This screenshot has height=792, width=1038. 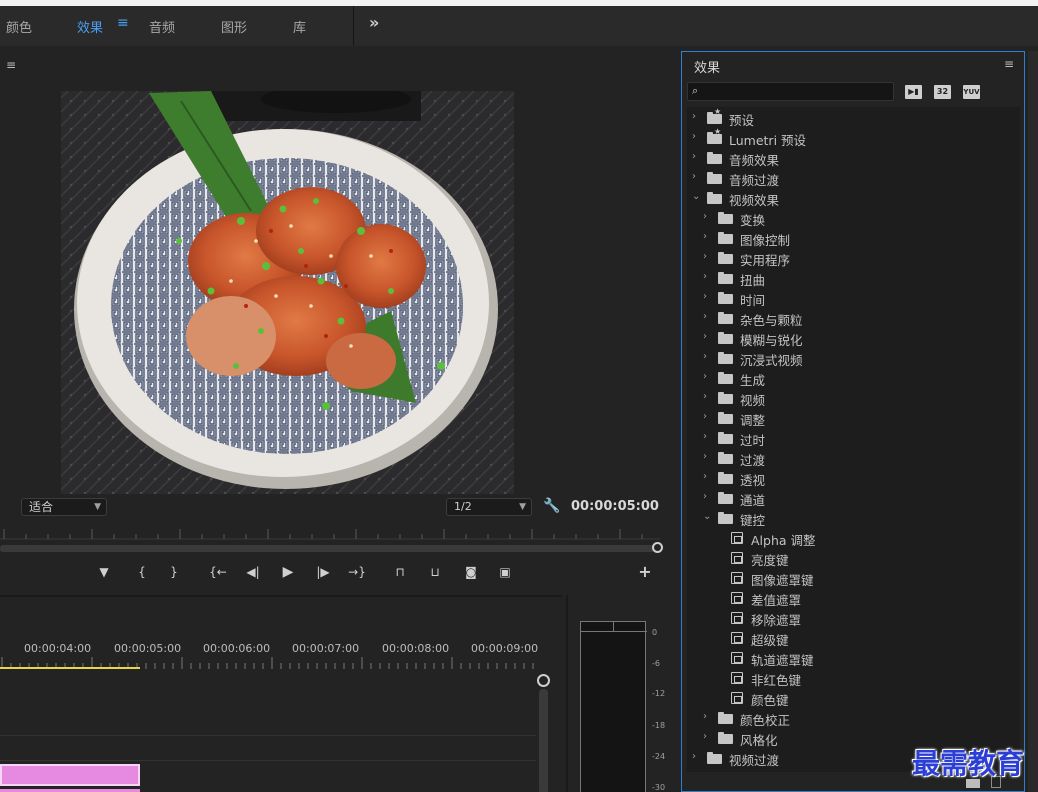 I want to click on play-icon: ▶, so click(x=288, y=572).